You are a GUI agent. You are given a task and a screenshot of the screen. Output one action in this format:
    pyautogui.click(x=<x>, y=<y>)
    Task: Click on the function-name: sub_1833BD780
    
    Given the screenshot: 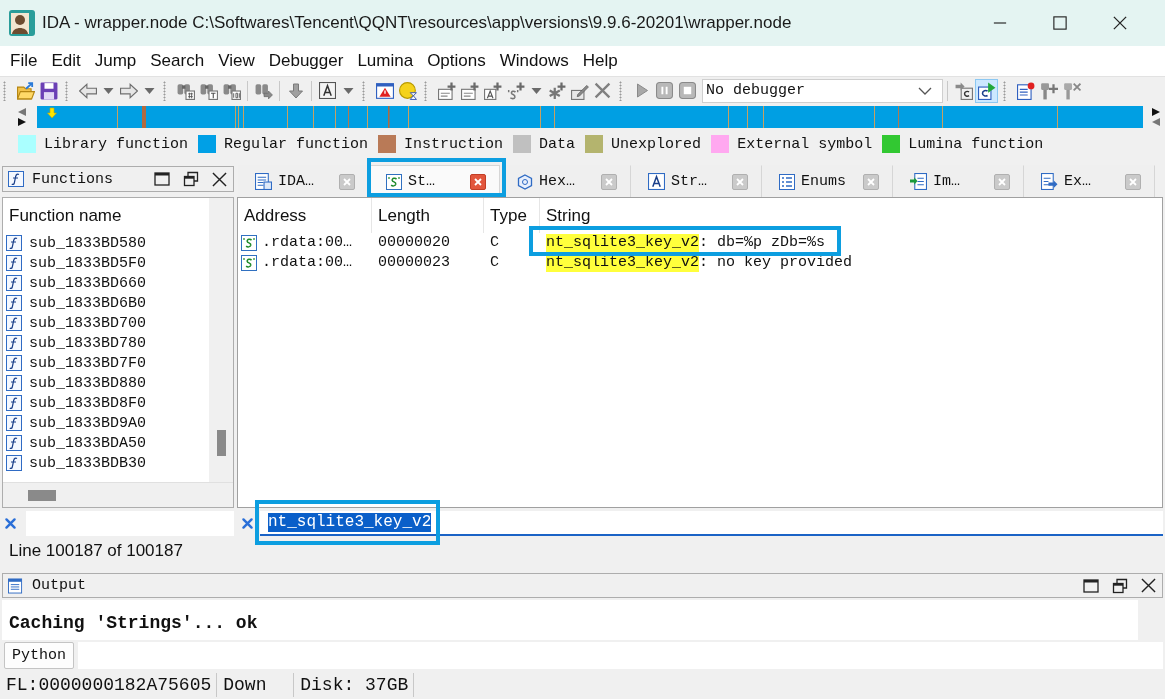 What is the action you would take?
    pyautogui.click(x=88, y=343)
    